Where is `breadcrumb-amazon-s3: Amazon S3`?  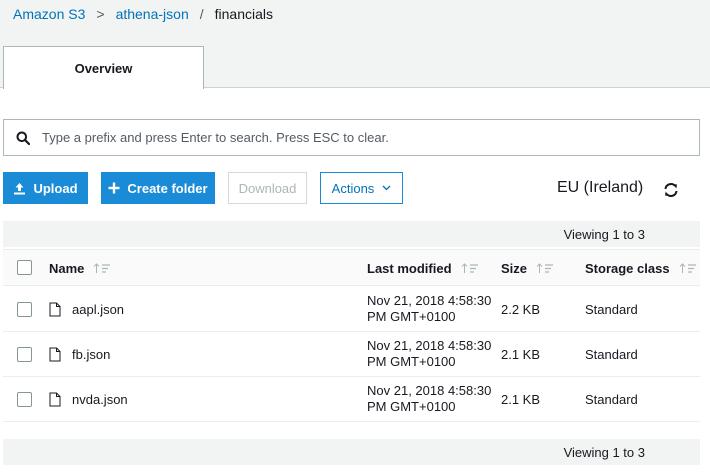 breadcrumb-amazon-s3: Amazon S3 is located at coordinates (49, 14).